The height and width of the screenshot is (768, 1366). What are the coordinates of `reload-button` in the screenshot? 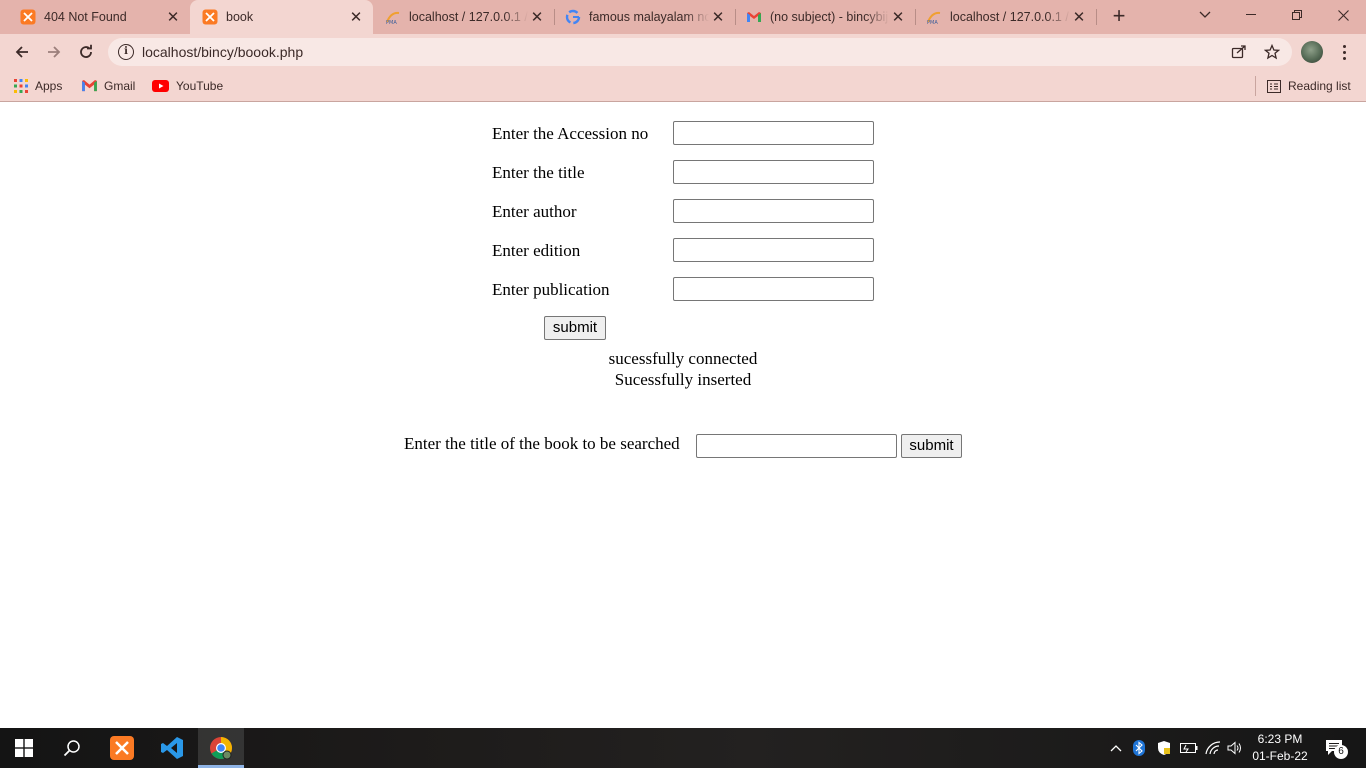 It's located at (86, 52).